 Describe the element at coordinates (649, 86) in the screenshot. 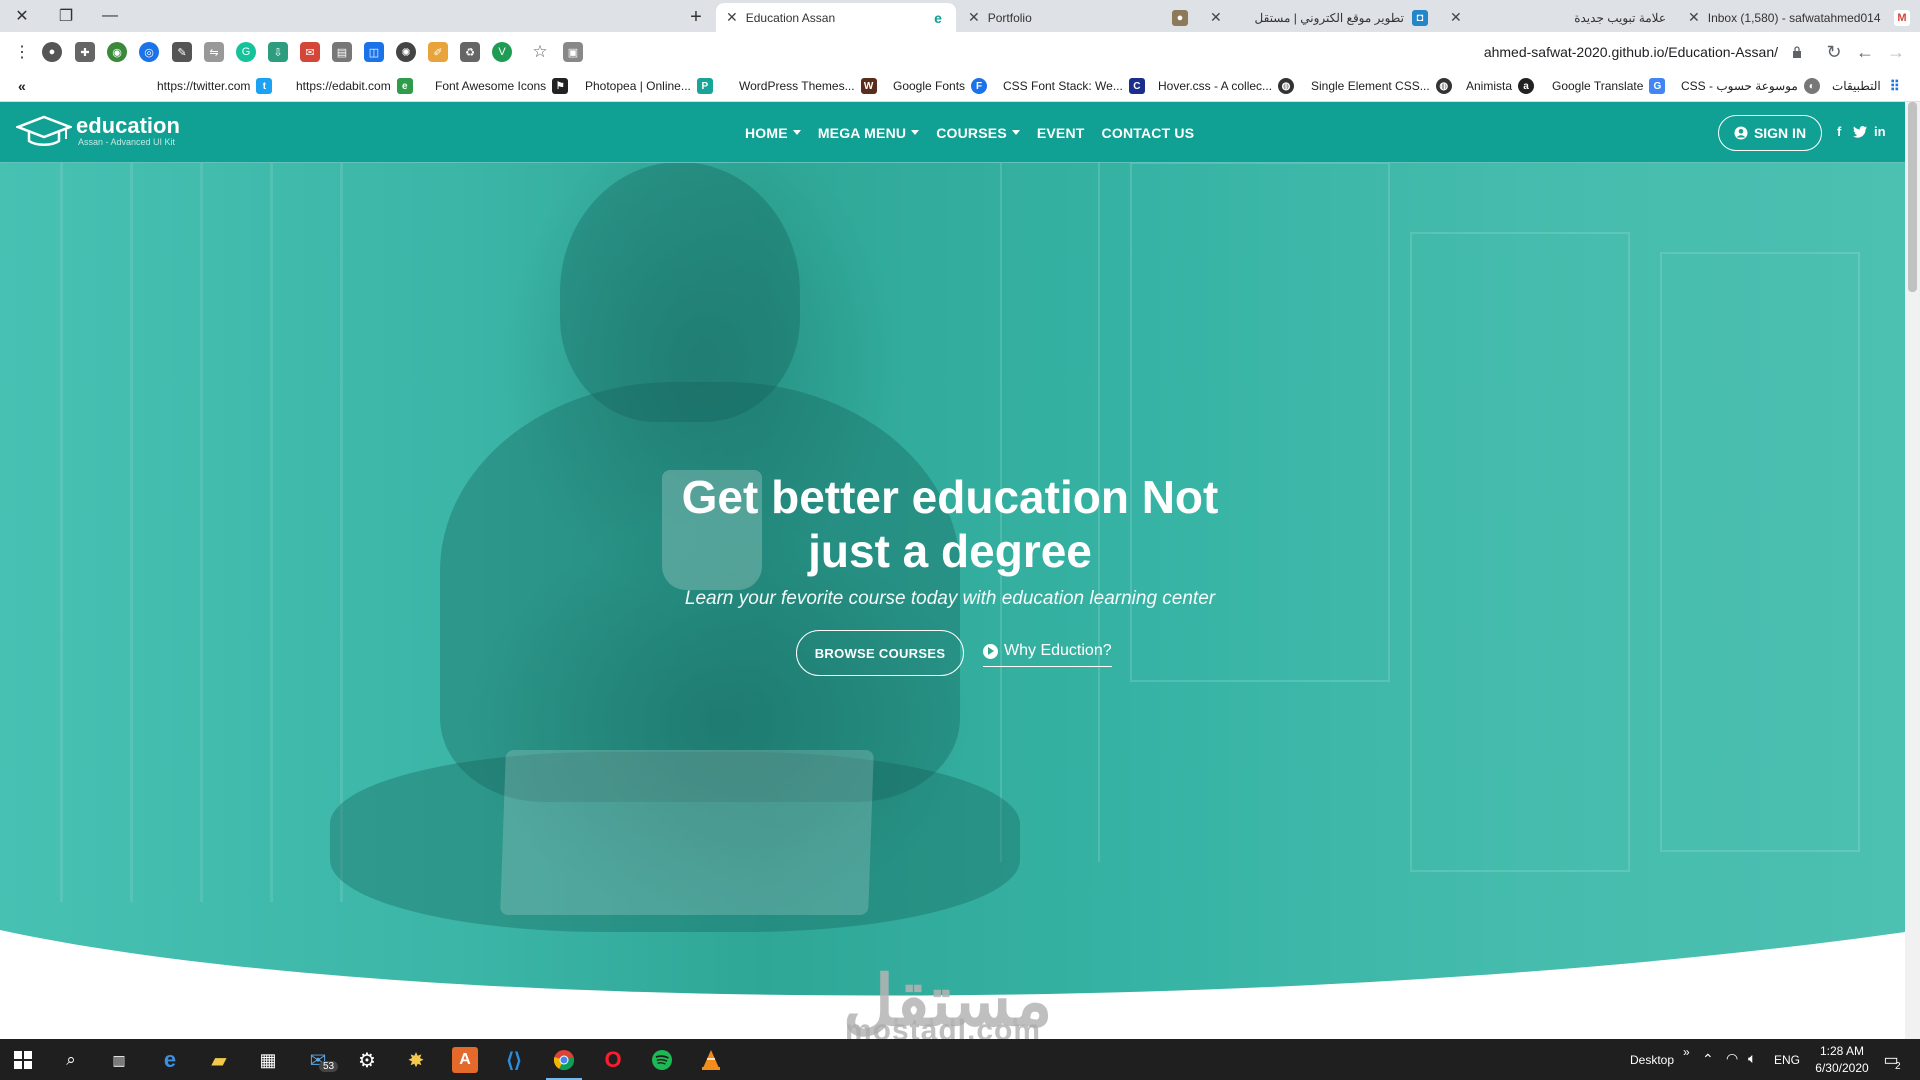

I see `bookmark-photopea: Photopea | Online... P` at that location.